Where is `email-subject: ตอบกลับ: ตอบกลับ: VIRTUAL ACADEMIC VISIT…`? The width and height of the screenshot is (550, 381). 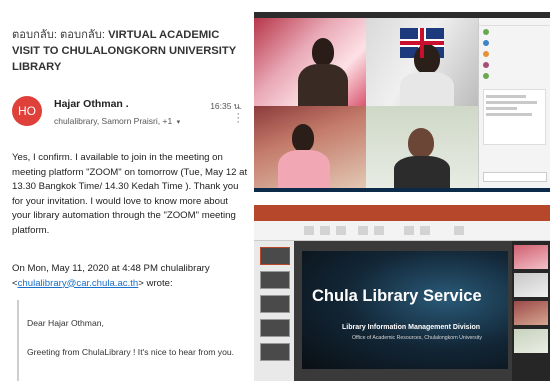
email-subject: ตอบกลับ: ตอบกลับ: VIRTUAL ACADEMIC VISIT… is located at coordinates (129, 51).